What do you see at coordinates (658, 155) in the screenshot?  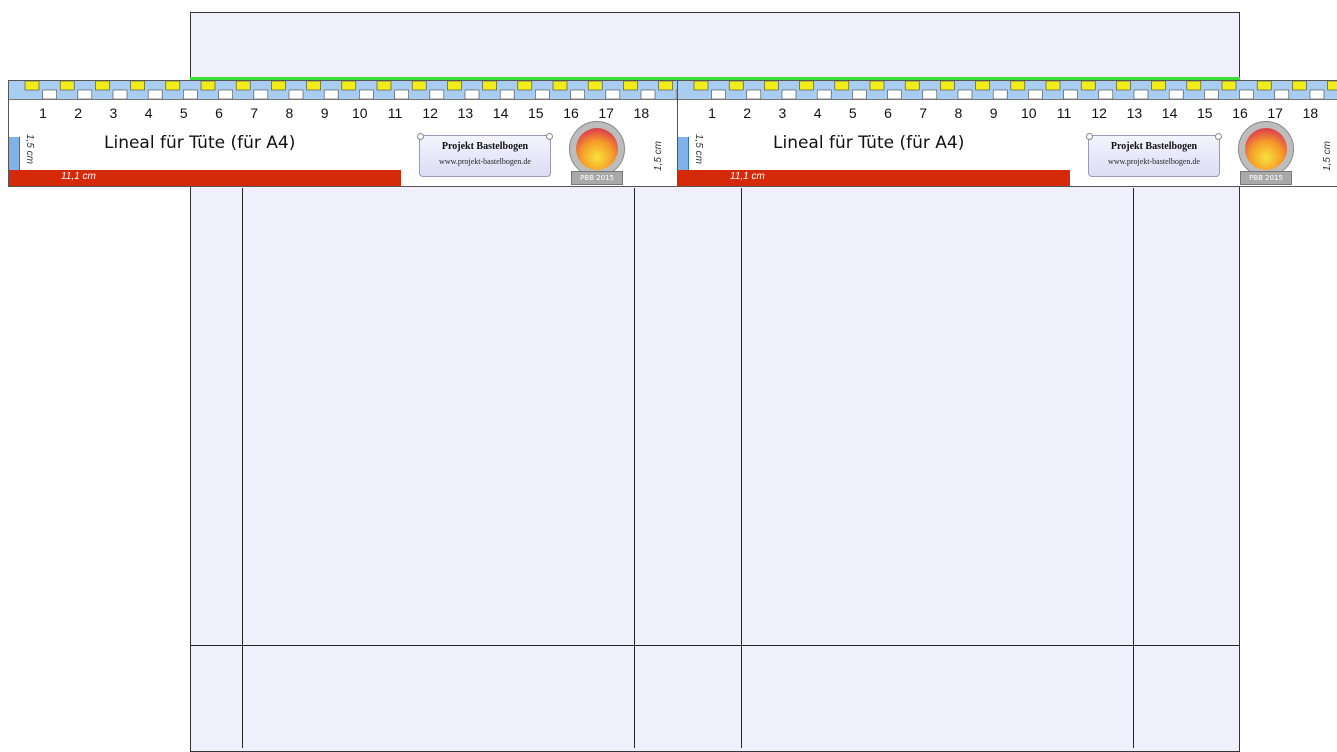 I see `ruler-right-width-label: 1,5 cm` at bounding box center [658, 155].